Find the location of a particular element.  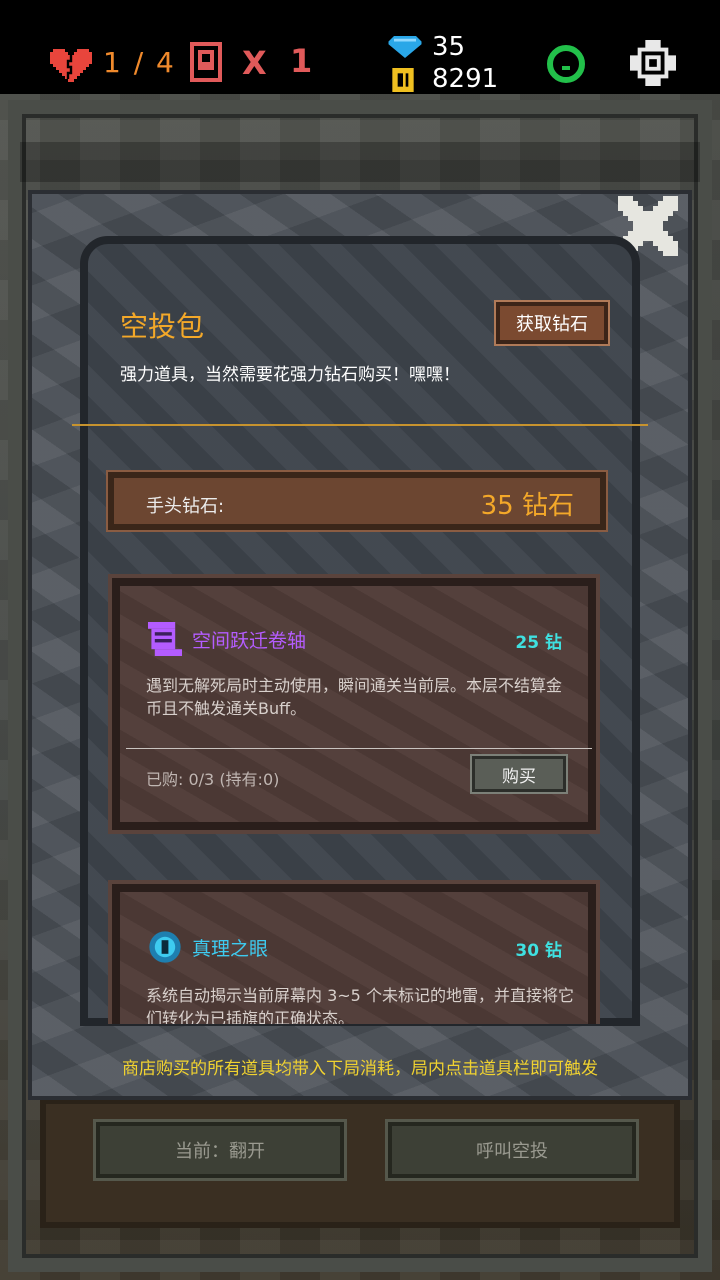

get-gems-button: 获取钻石 is located at coordinates (552, 323).